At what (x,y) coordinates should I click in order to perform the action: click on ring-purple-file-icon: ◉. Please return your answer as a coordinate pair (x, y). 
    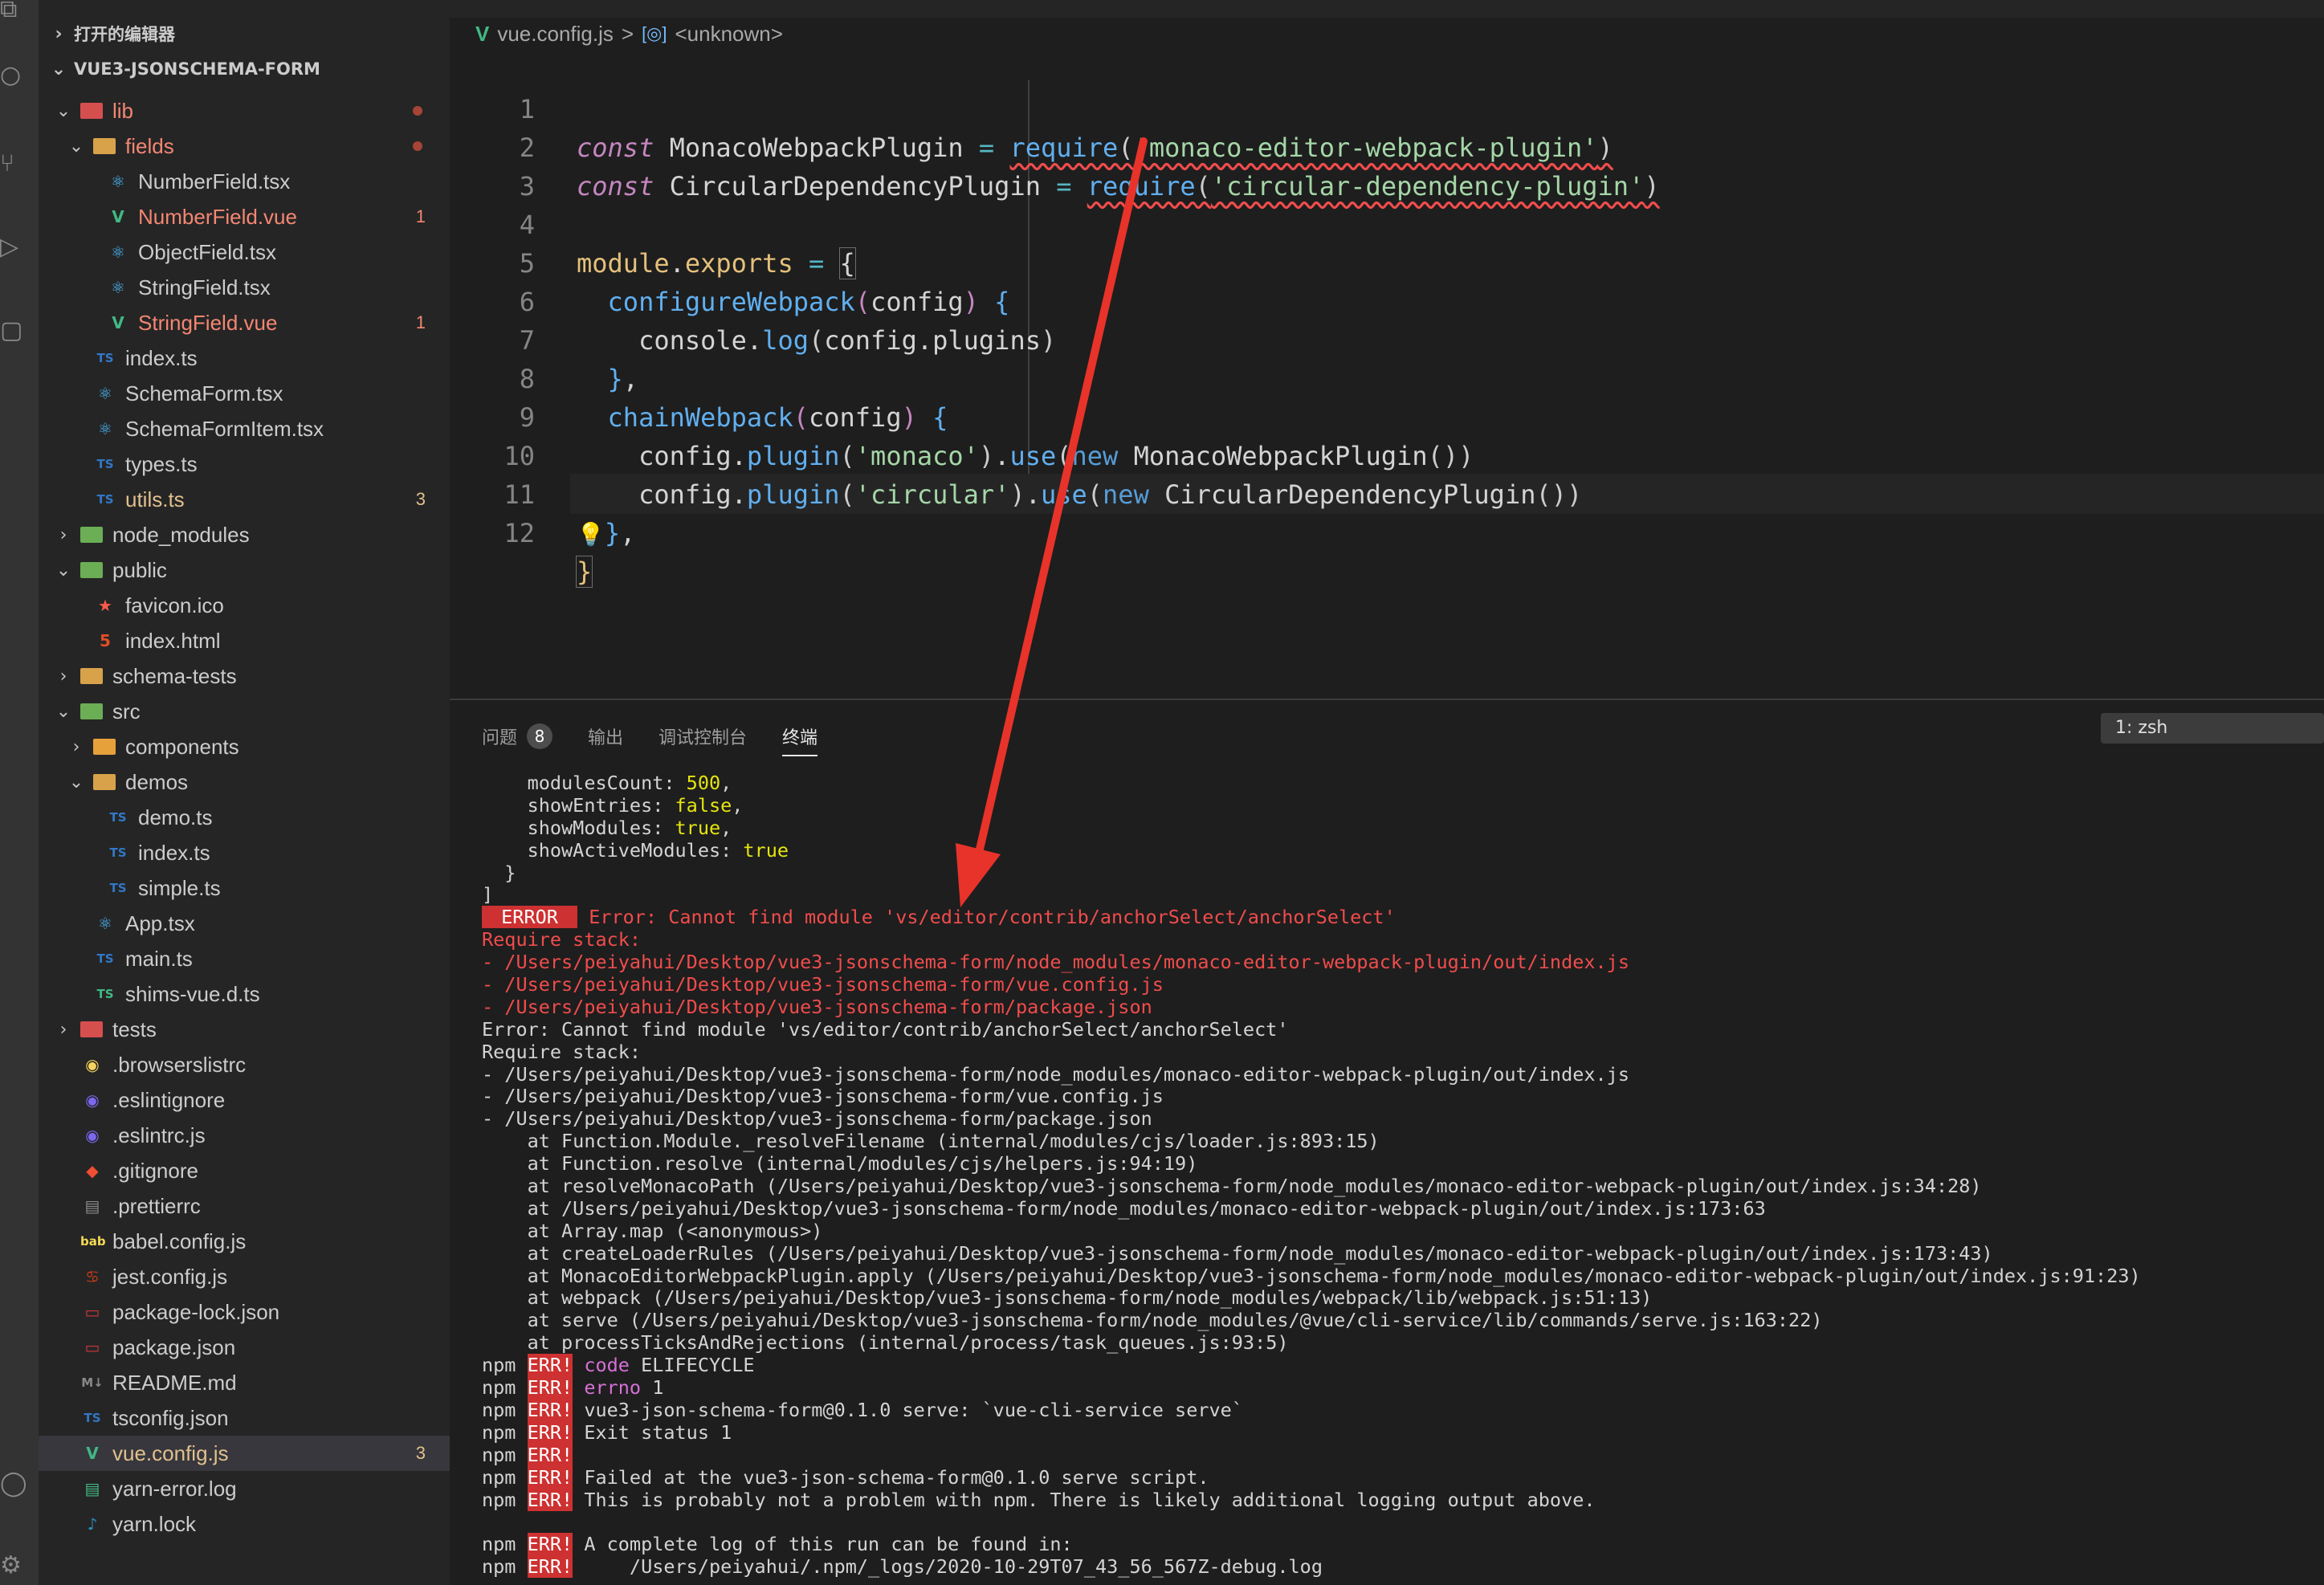
    Looking at the image, I should click on (93, 1135).